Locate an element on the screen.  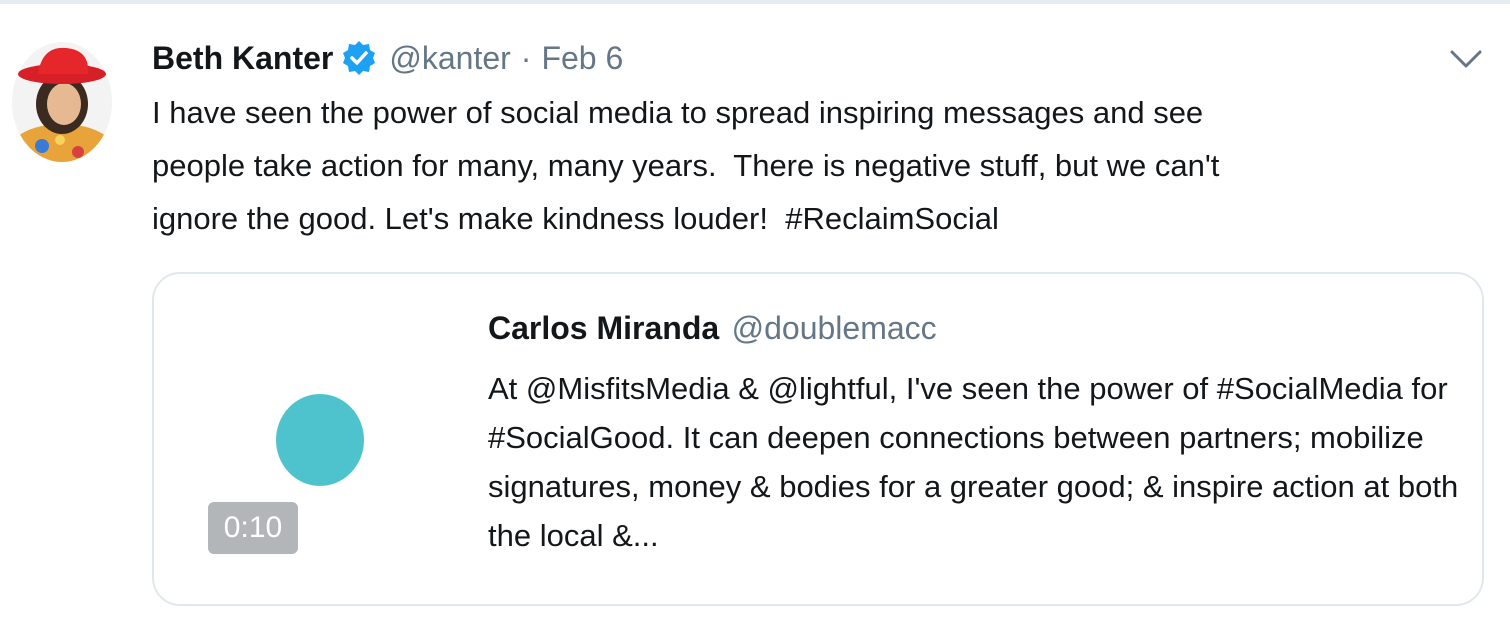
author-name: Beth Kanter is located at coordinates (242, 58).